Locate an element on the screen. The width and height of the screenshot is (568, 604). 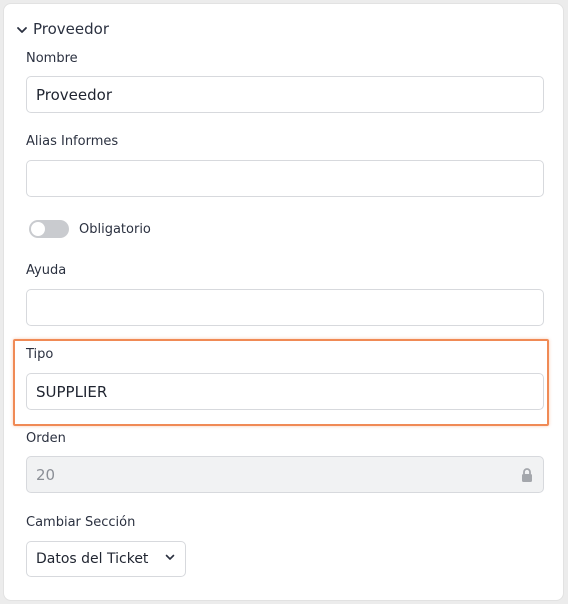
ayuda-input is located at coordinates (285, 307).